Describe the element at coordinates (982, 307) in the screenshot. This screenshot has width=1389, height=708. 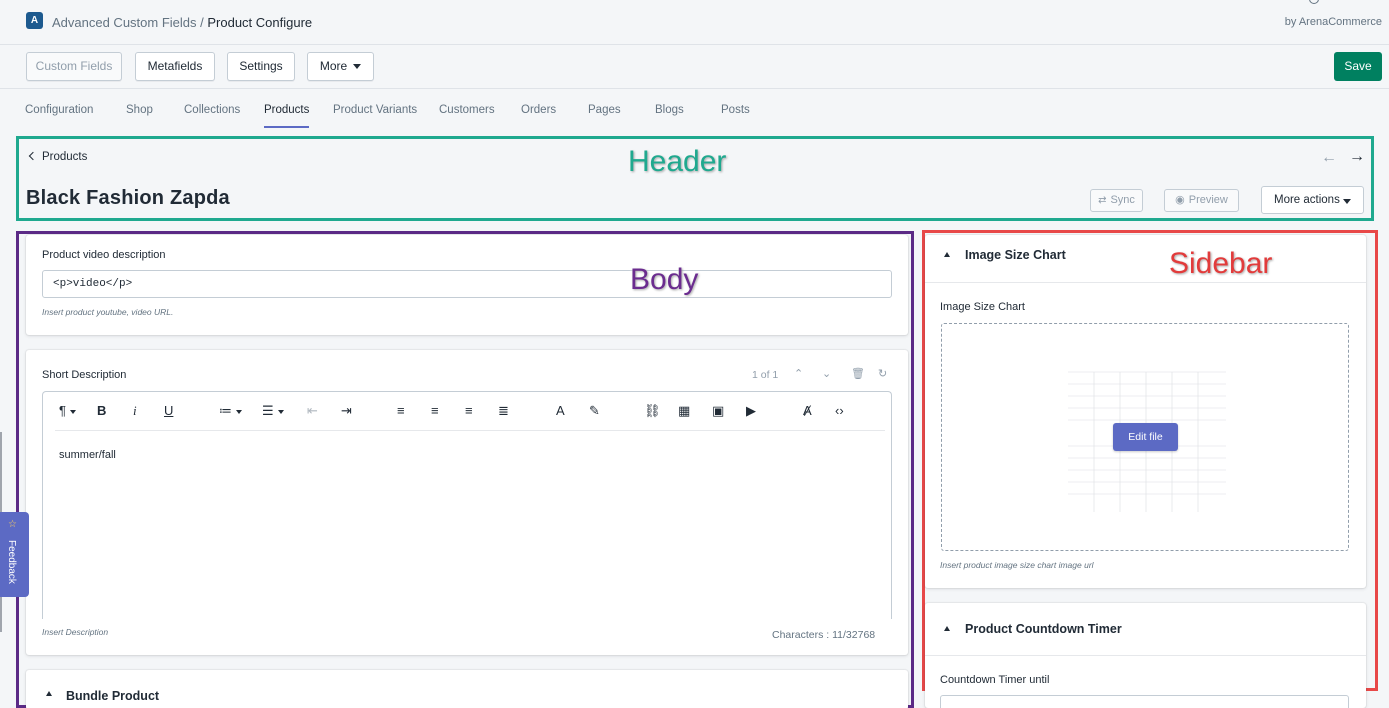
I see `image-size-chart-label: Image Size Chart` at that location.